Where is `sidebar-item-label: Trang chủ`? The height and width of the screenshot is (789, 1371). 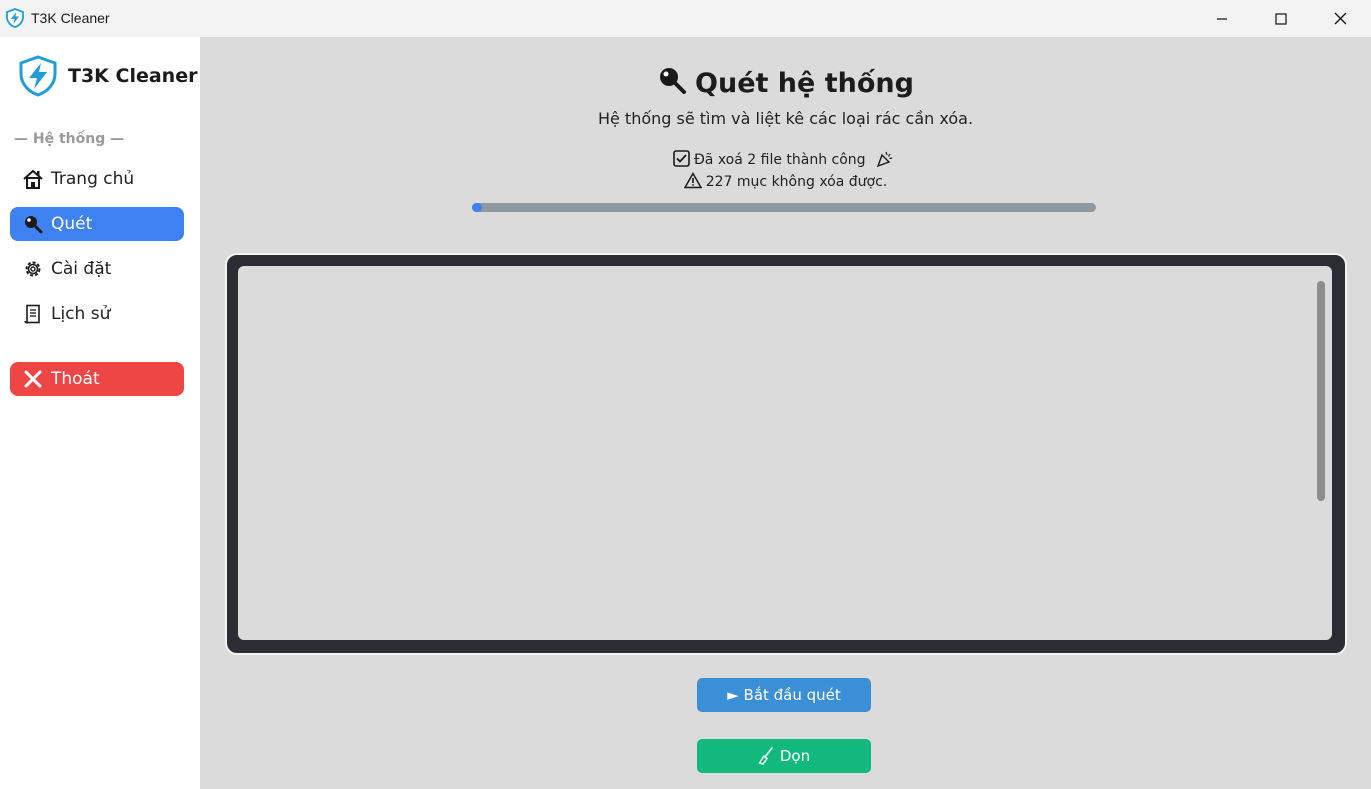
sidebar-item-label: Trang chủ is located at coordinates (93, 179).